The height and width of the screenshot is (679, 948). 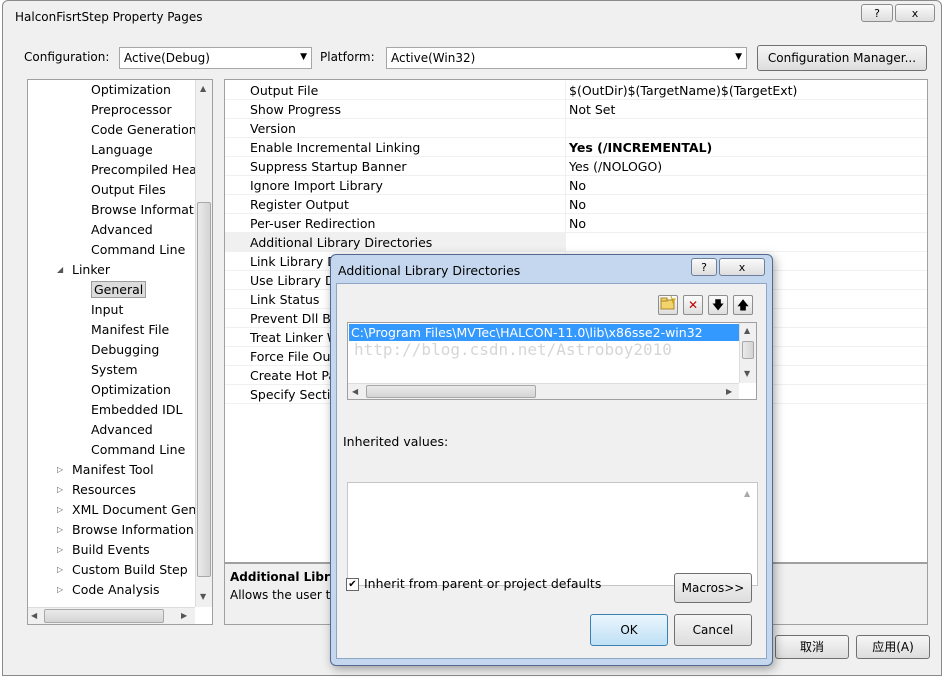 I want to click on tree-item-label: Code Analysis, so click(x=116, y=589).